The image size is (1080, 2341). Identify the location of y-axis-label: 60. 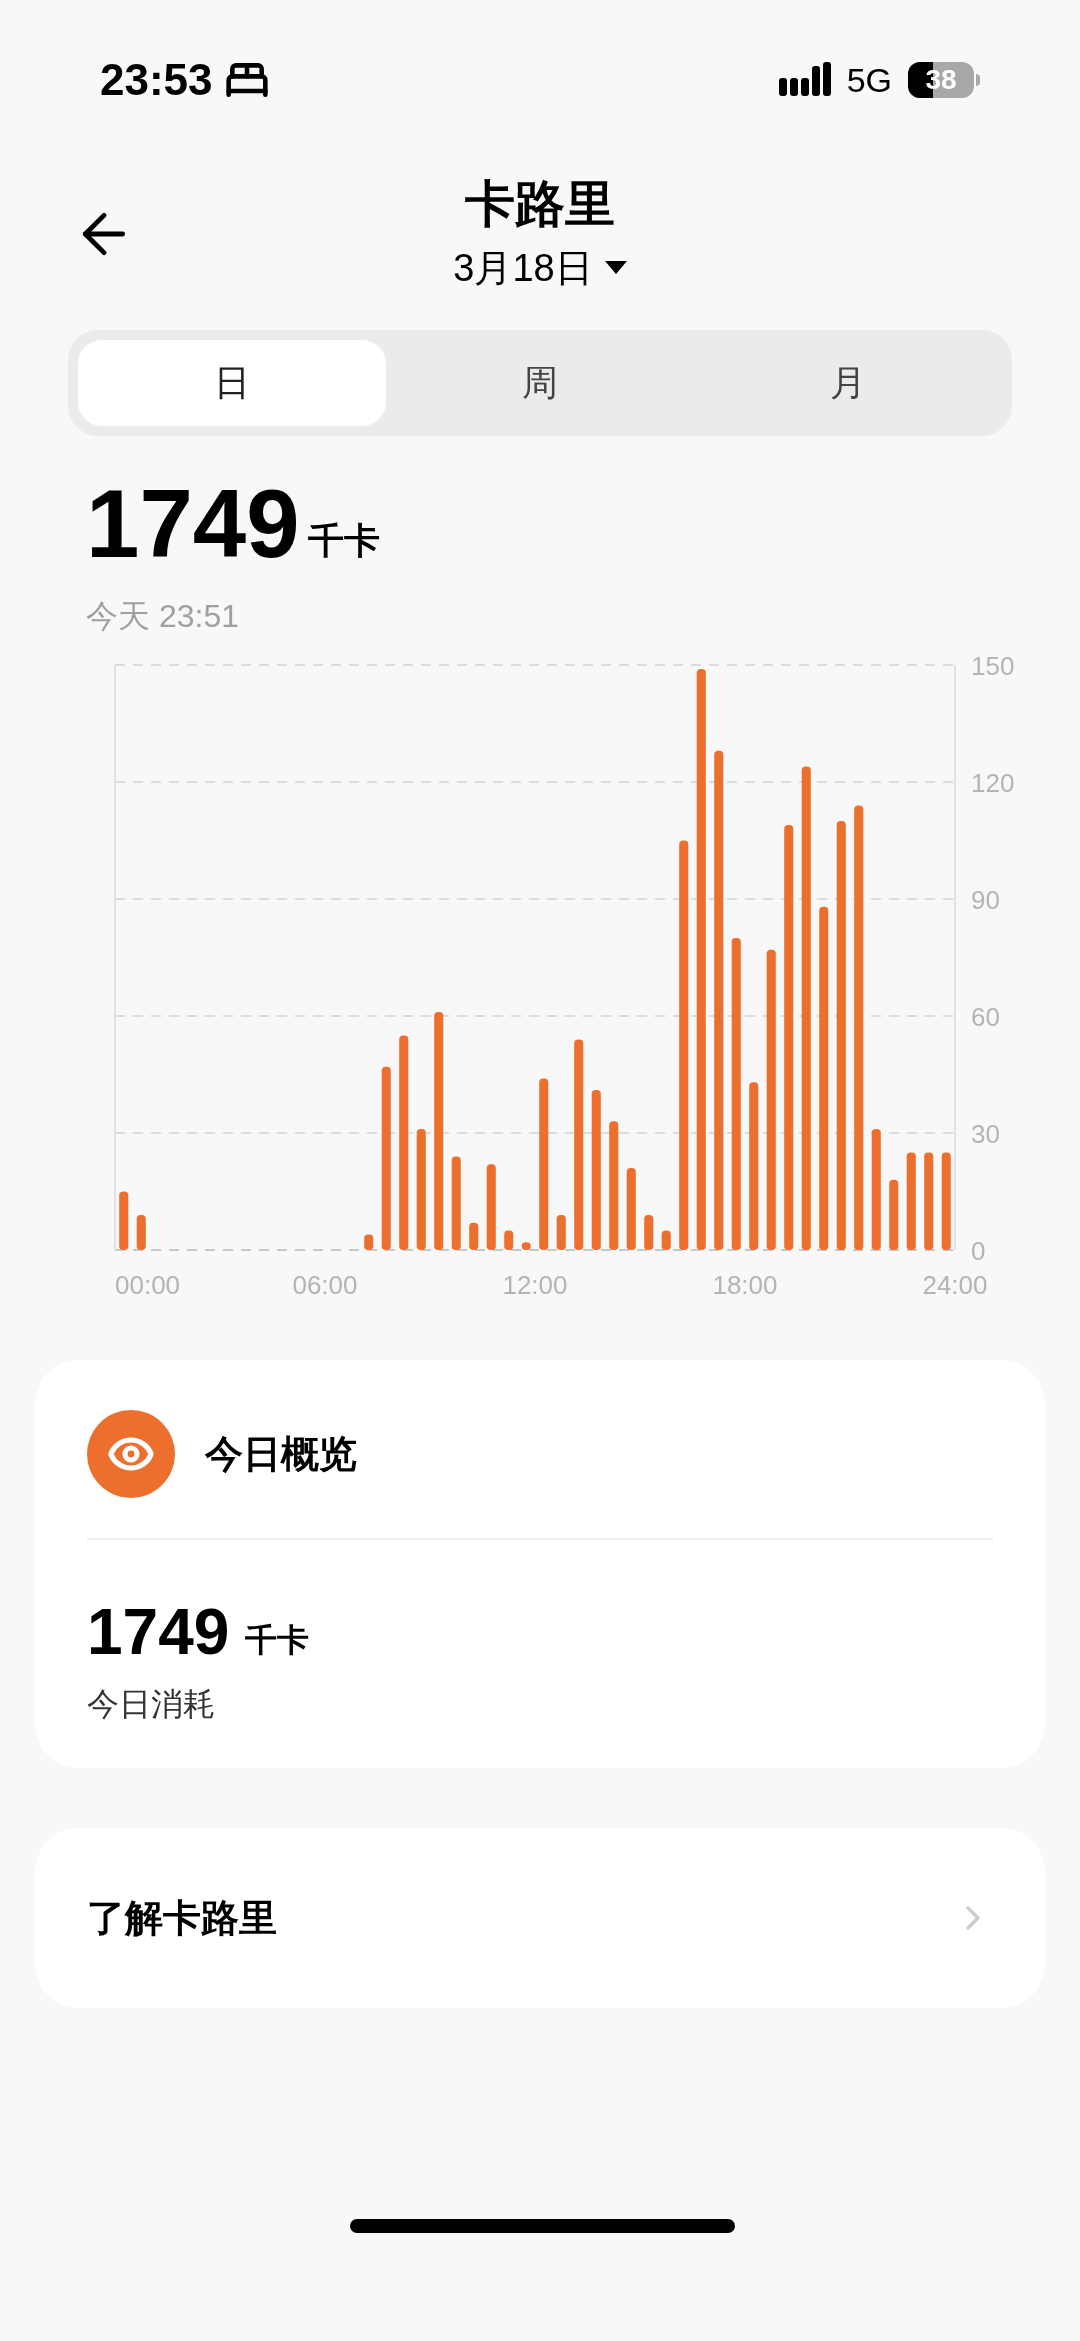
(985, 1017).